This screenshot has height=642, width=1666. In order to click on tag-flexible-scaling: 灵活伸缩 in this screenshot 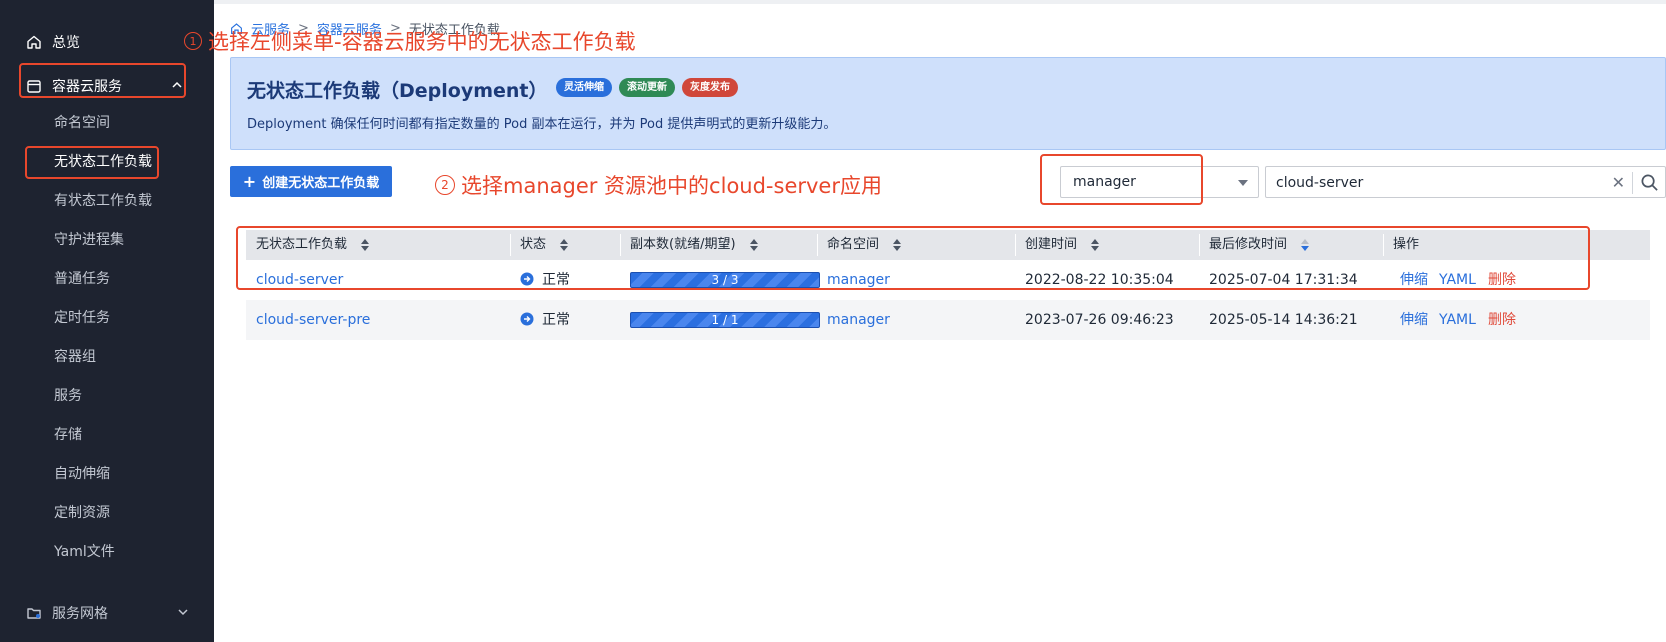, I will do `click(584, 87)`.